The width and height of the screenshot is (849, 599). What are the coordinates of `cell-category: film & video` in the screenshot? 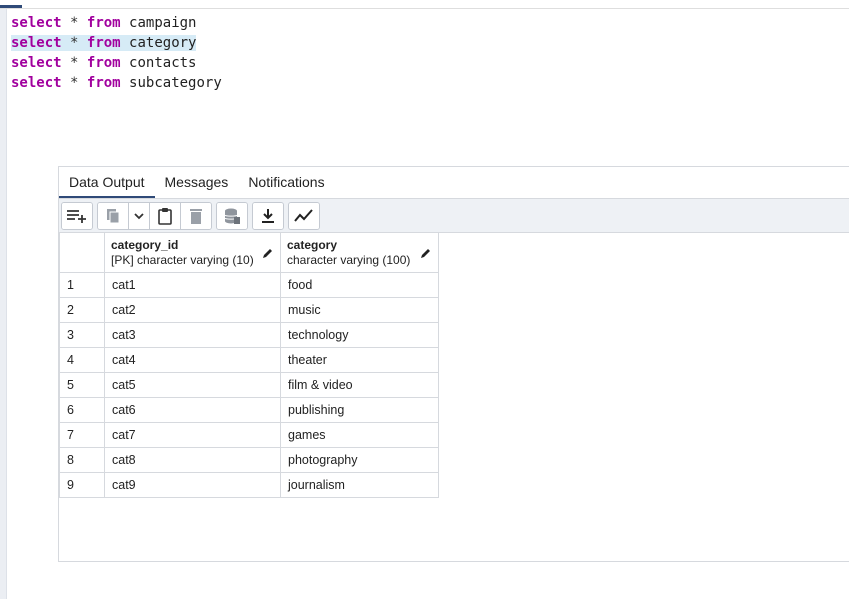 It's located at (359, 385).